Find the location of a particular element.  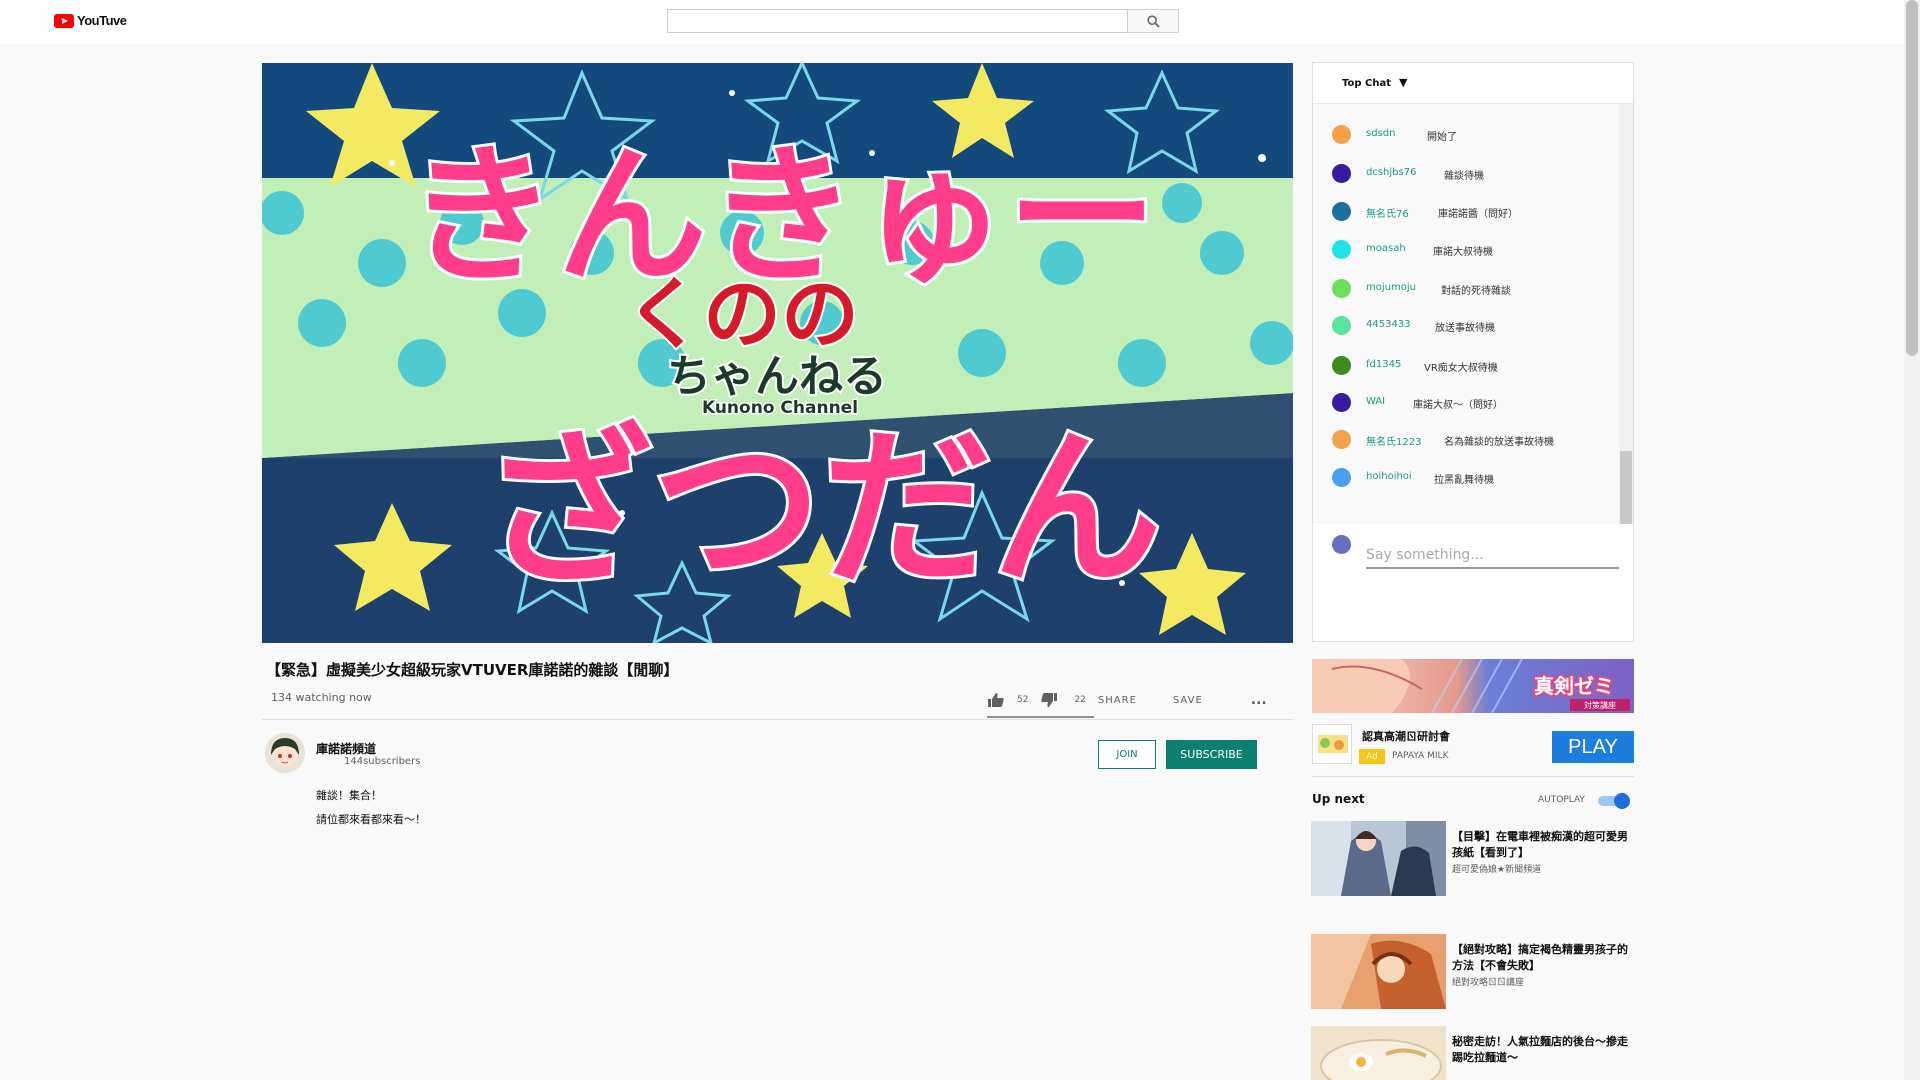

chat-text: 庫諾大叔待機 is located at coordinates (1463, 252).